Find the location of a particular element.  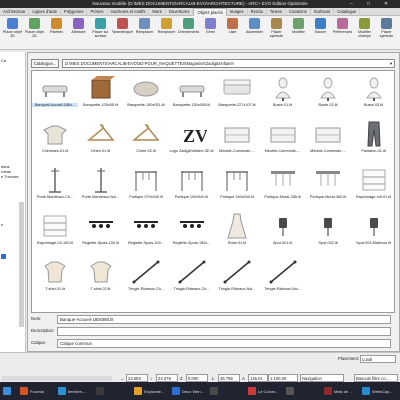

close-button: ✕ is located at coordinates (386, 4).